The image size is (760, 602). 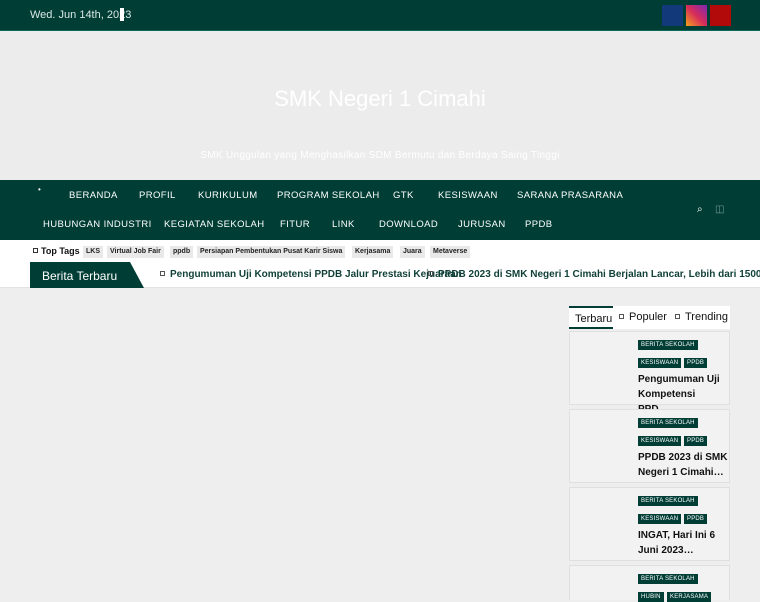 What do you see at coordinates (570, 195) in the screenshot?
I see `nav-sarana-prasarana: SARANA PRASARANA` at bounding box center [570, 195].